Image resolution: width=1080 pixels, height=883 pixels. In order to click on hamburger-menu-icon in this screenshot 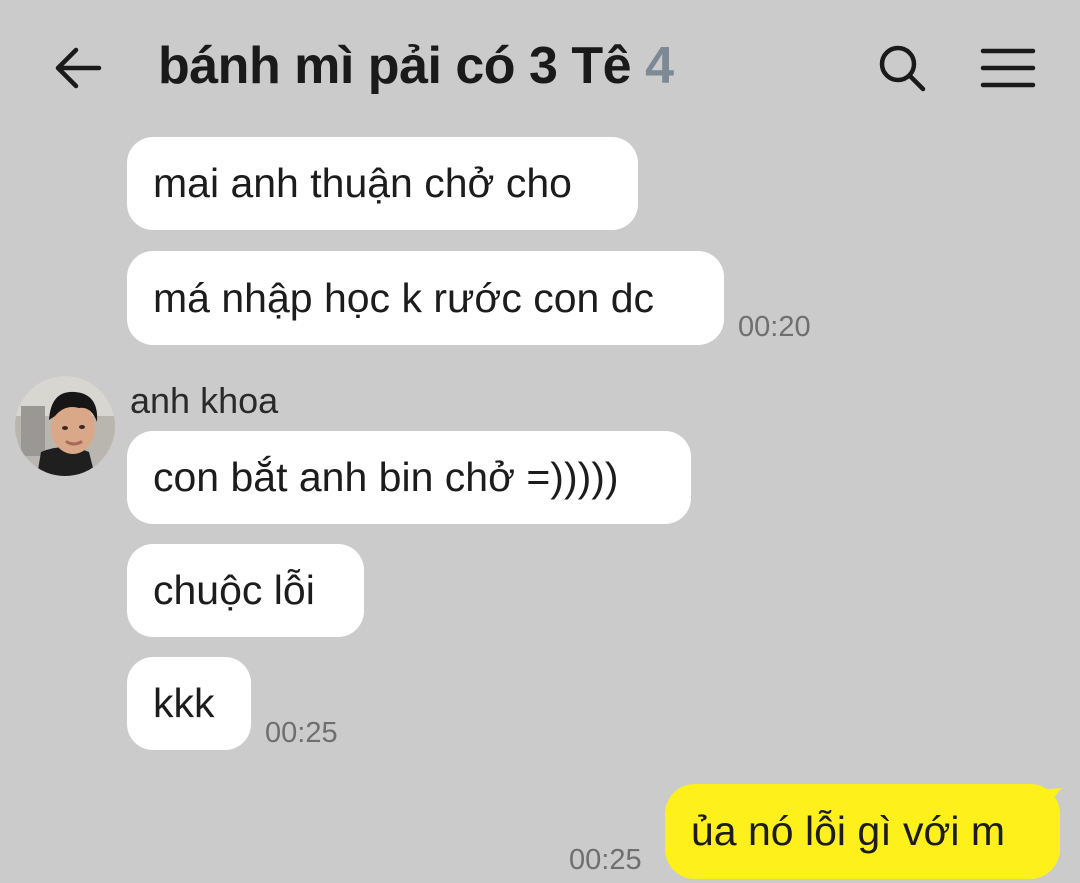, I will do `click(1008, 68)`.